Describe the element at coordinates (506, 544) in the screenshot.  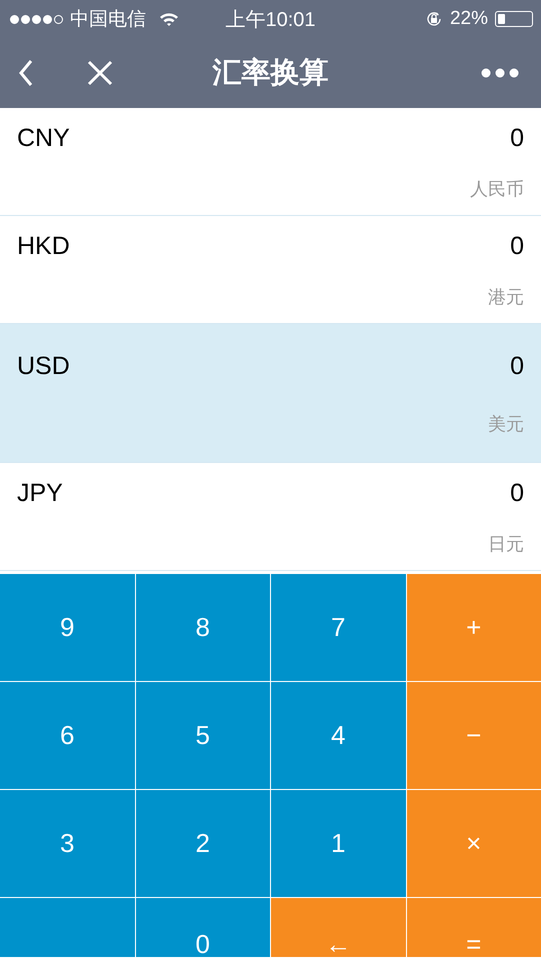
I see `currency-name: 日元` at that location.